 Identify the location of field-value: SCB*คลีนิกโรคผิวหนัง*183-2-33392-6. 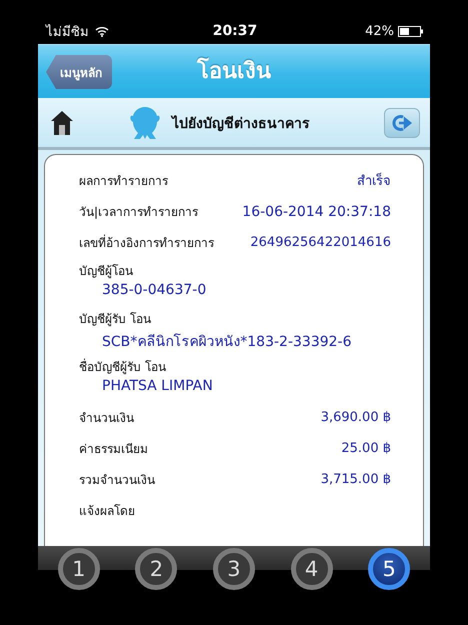
(227, 342).